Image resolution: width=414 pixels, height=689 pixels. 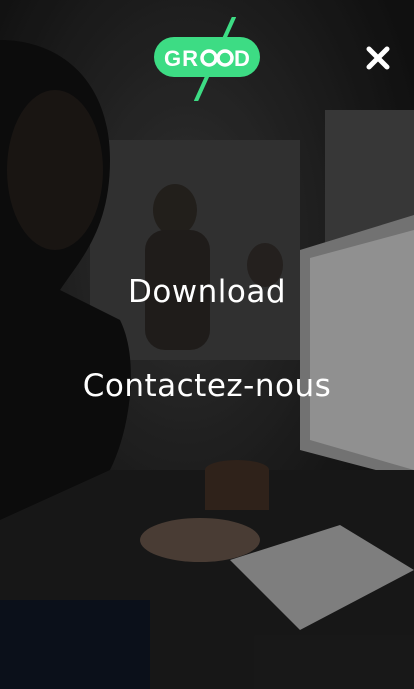 I want to click on grood-logo: GR D, so click(x=207, y=59).